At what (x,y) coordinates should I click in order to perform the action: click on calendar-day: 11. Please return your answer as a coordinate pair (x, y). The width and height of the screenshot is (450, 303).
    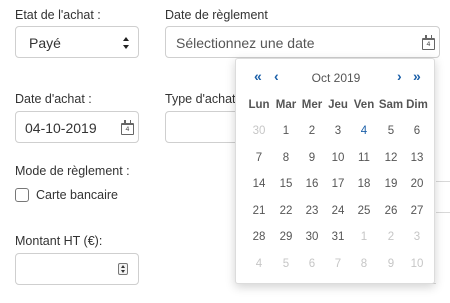
    Looking at the image, I should click on (364, 158).